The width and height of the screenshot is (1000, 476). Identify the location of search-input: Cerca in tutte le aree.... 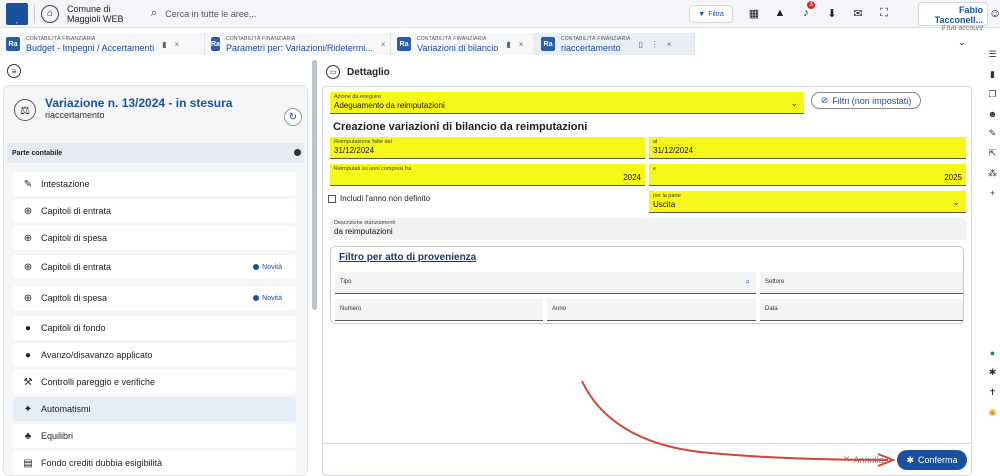
(210, 14).